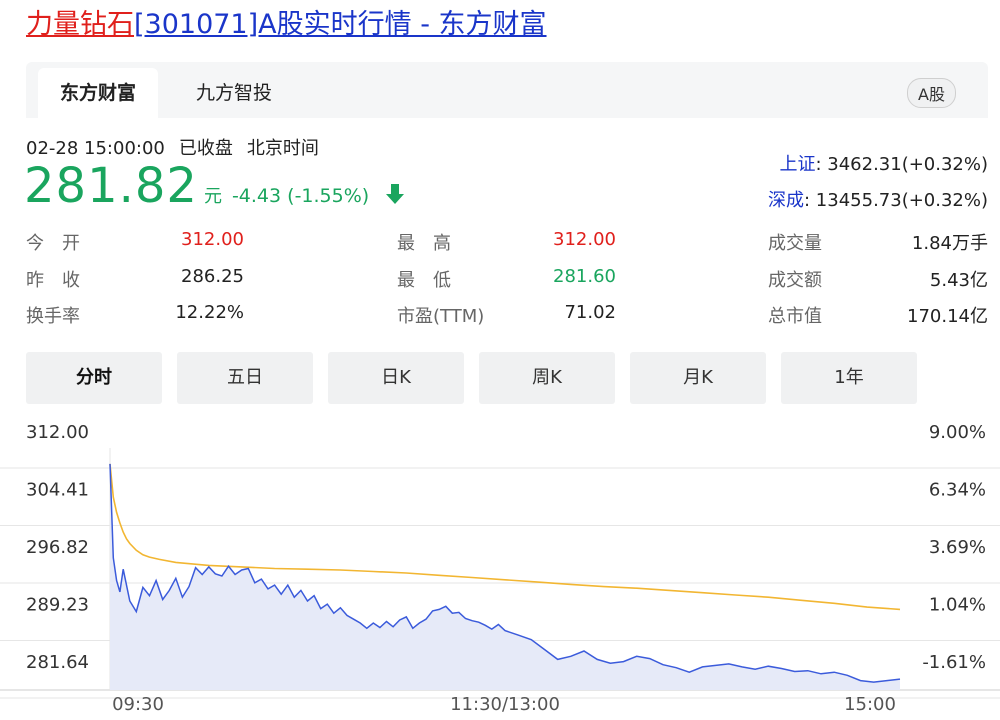 This screenshot has height=720, width=1000. What do you see at coordinates (954, 662) in the screenshot?
I see `y2-tick-label: -1.61%` at bounding box center [954, 662].